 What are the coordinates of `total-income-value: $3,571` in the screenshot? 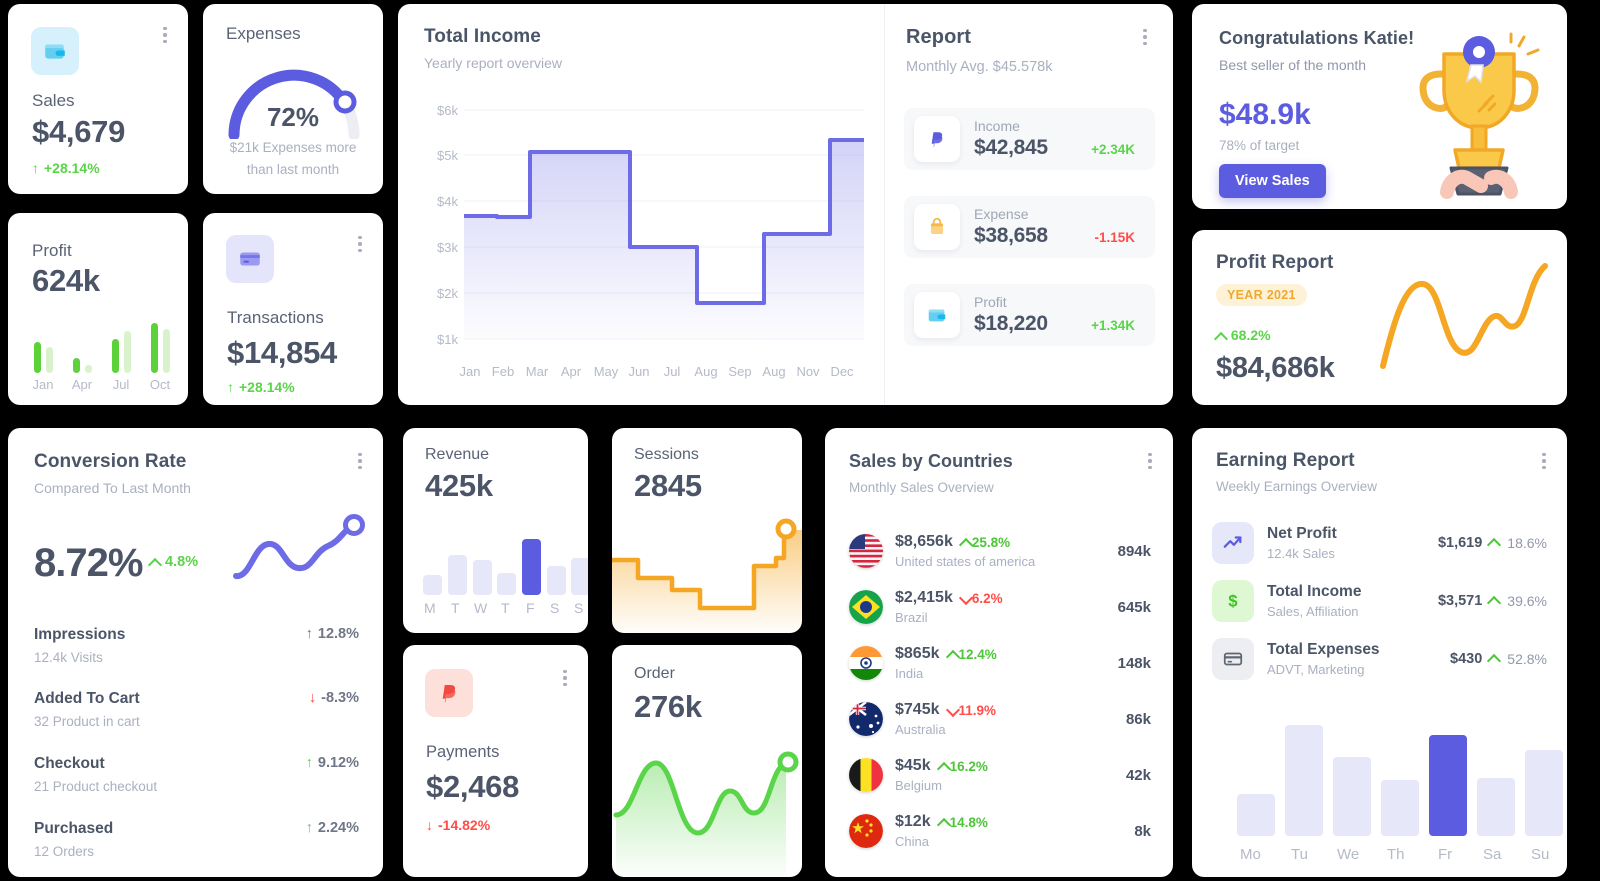 It's located at (1460, 601).